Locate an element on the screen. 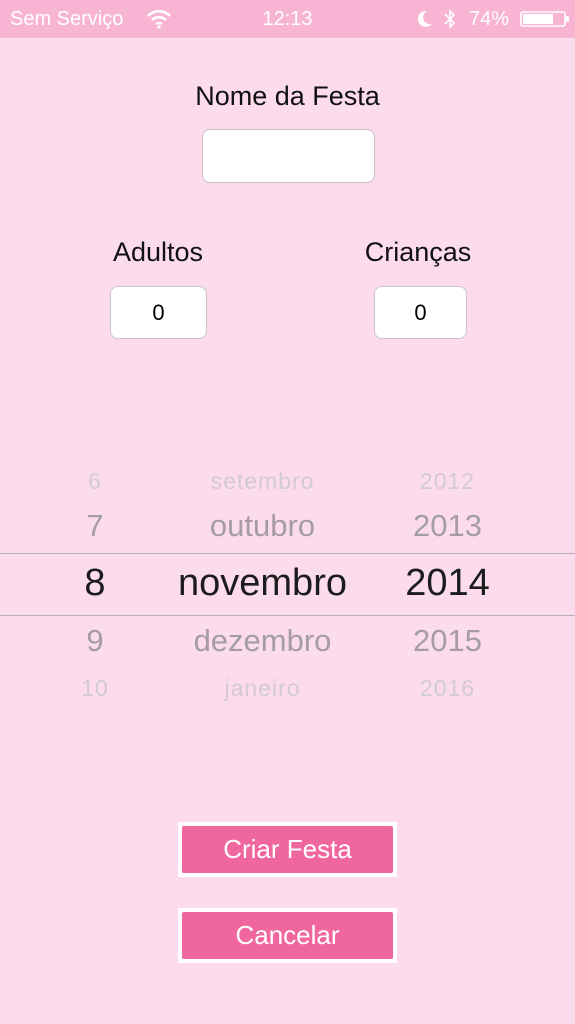 This screenshot has height=1024, width=575. bluetooth-icon is located at coordinates (450, 19).